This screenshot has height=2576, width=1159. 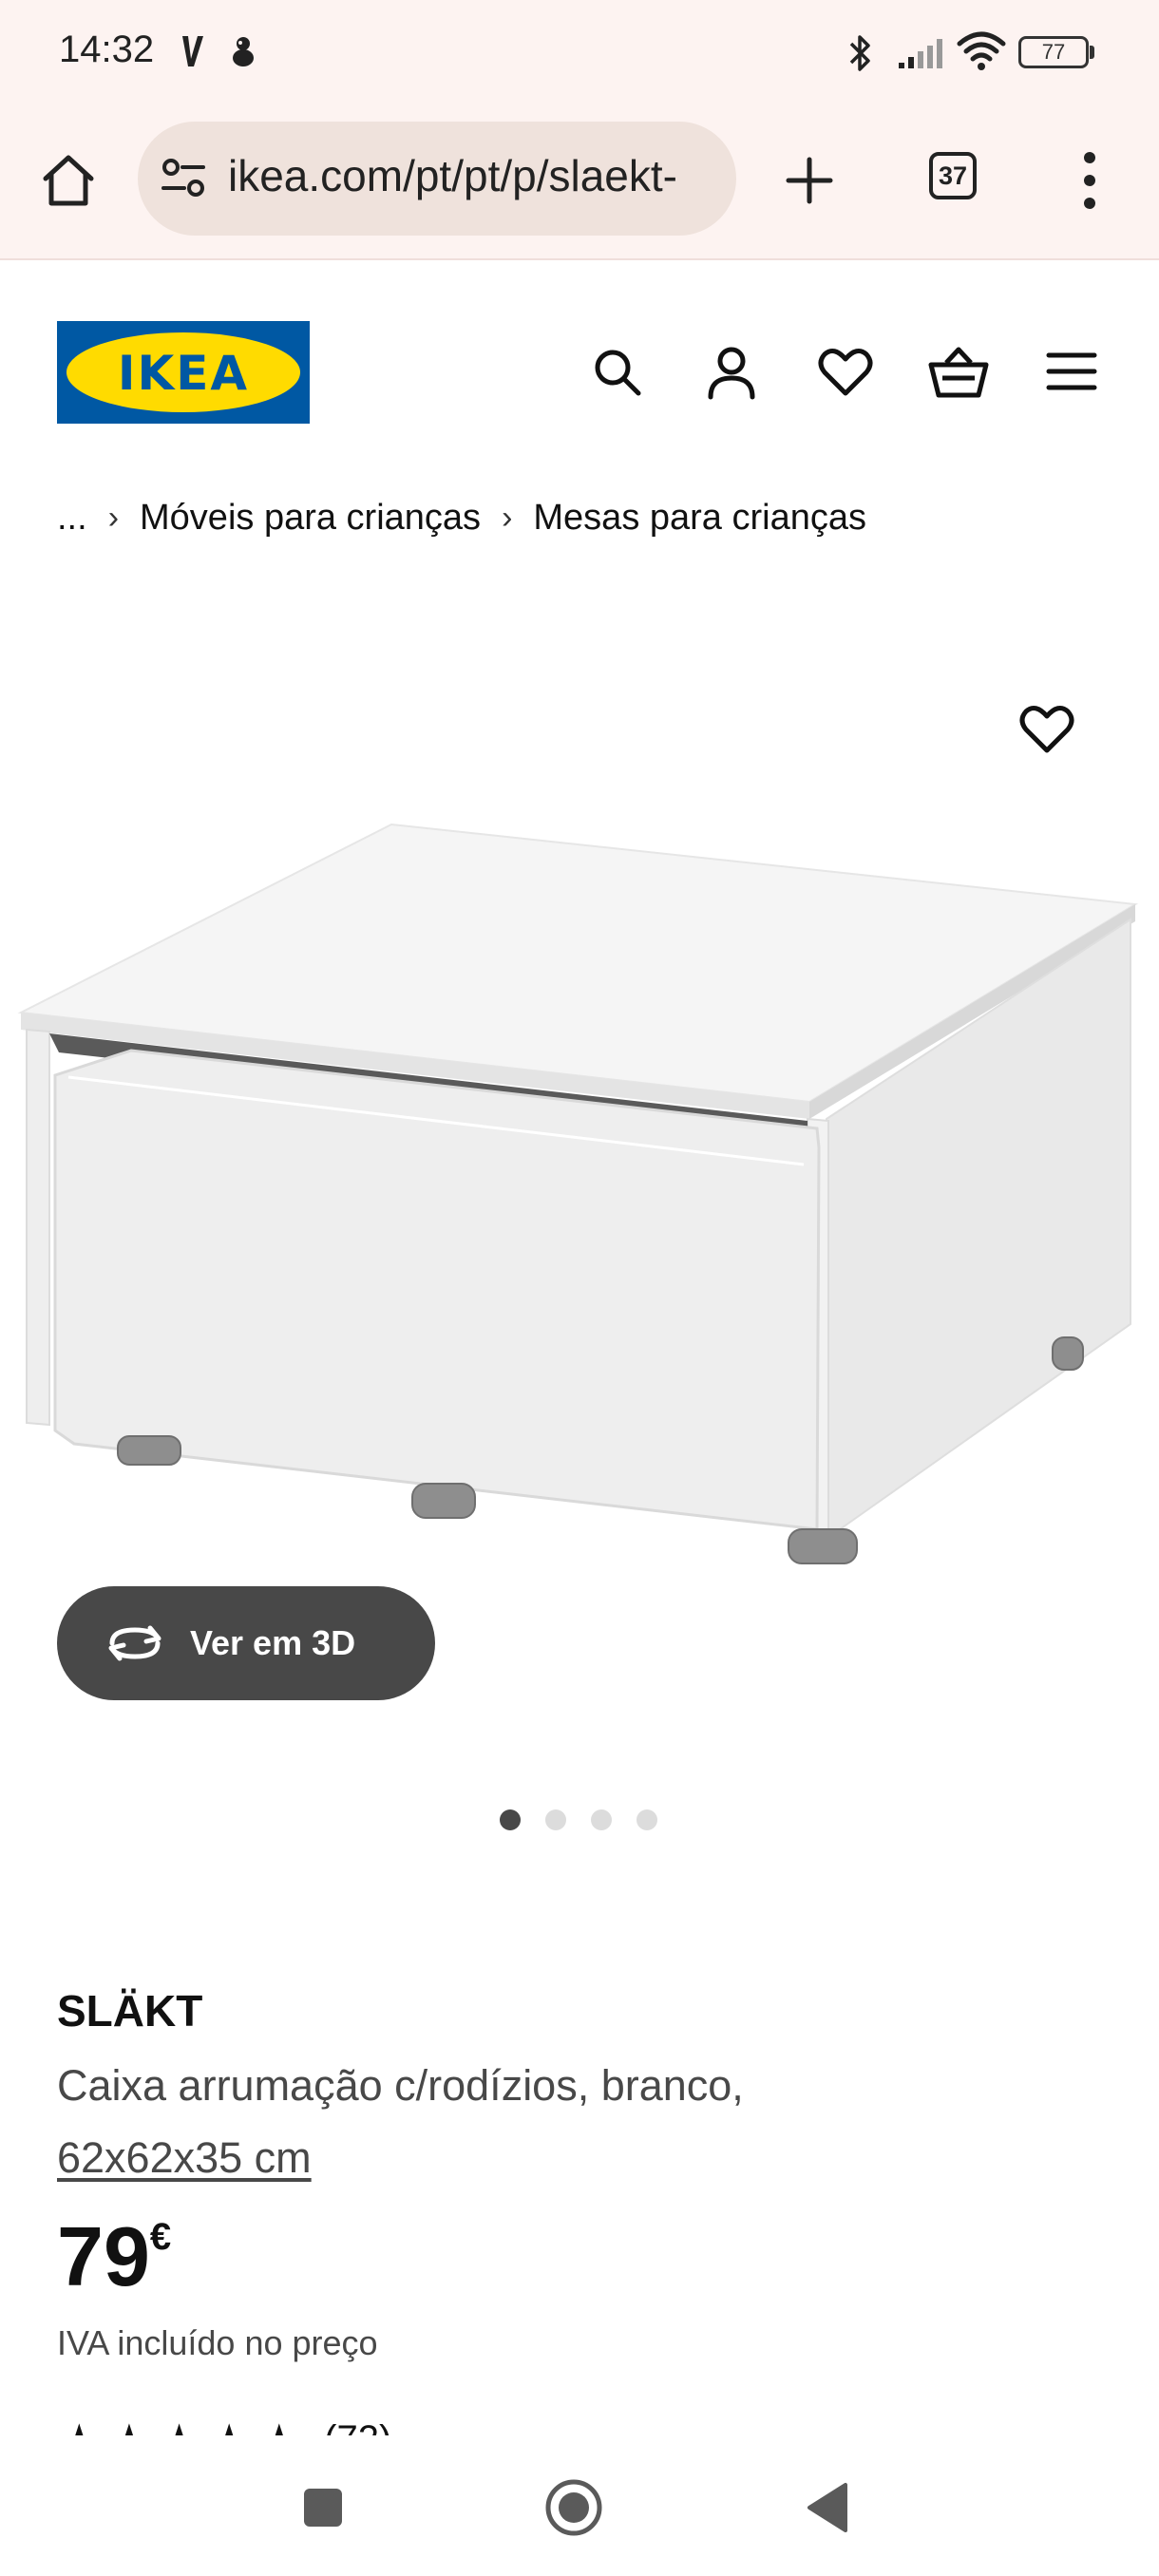 I want to click on battery-tip, so click(x=1092, y=52).